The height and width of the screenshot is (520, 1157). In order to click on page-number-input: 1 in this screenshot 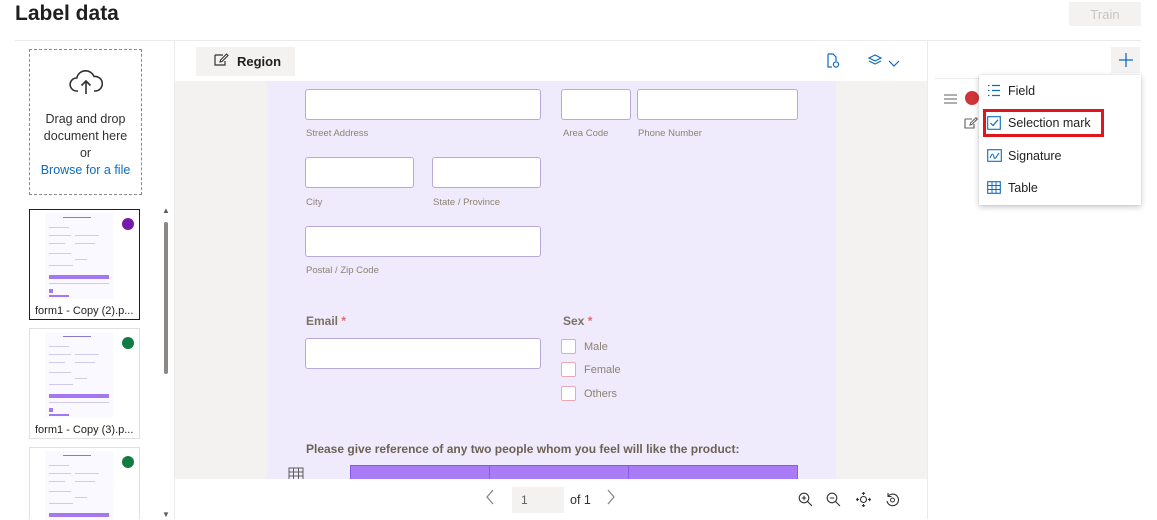, I will do `click(538, 500)`.